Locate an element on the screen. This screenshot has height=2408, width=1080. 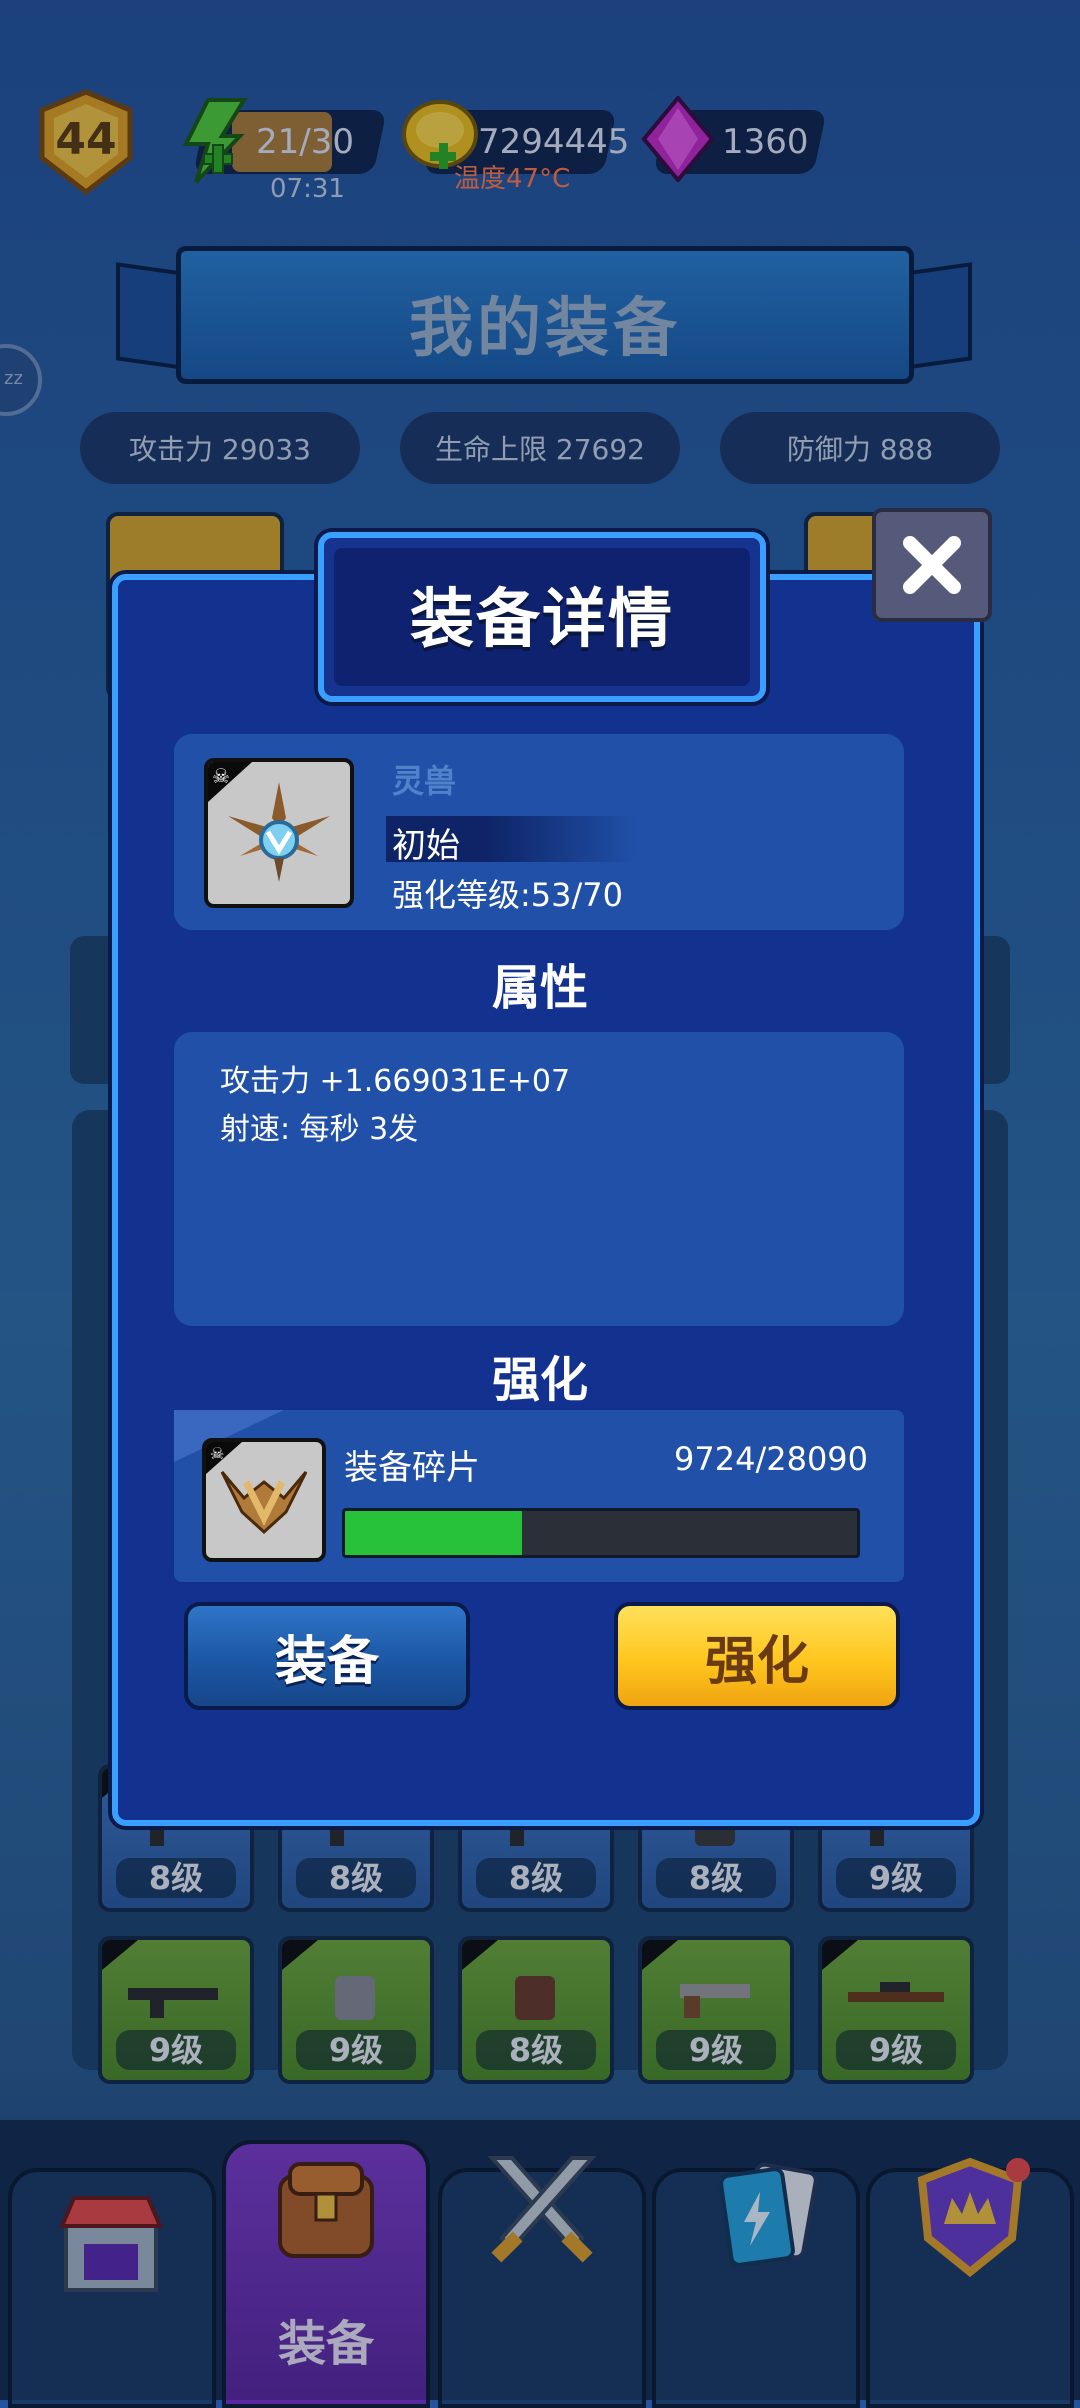
modal-header: 装备详情 is located at coordinates (542, 617).